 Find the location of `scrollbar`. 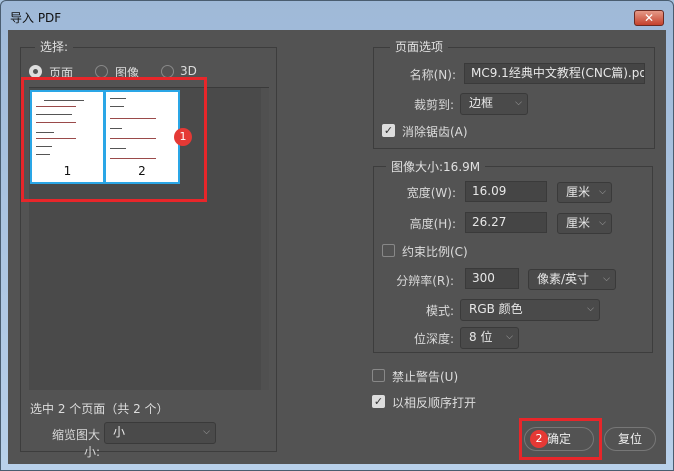

scrollbar is located at coordinates (265, 239).